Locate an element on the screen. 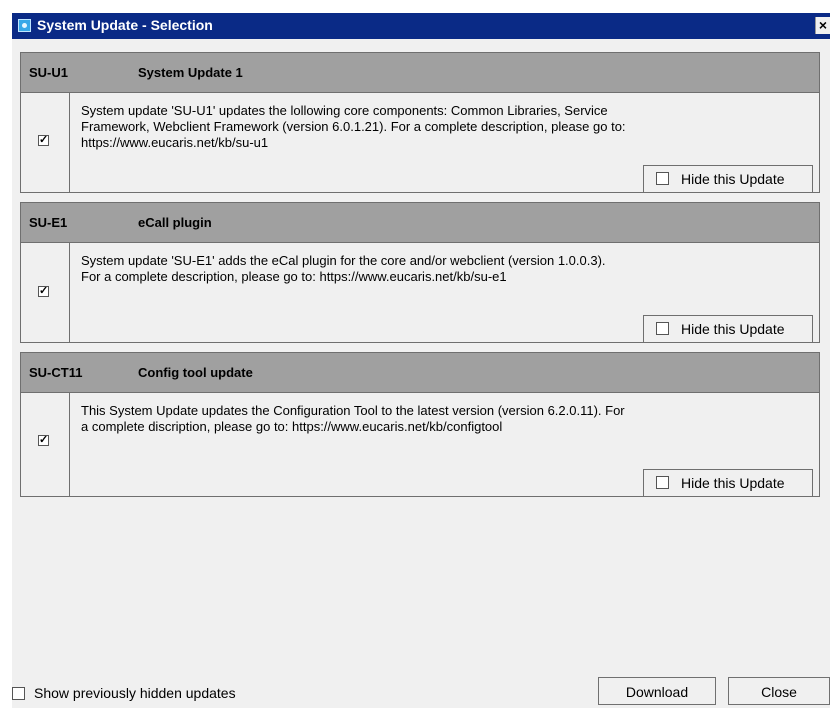  show-hidden-checkbox is located at coordinates (18, 693).